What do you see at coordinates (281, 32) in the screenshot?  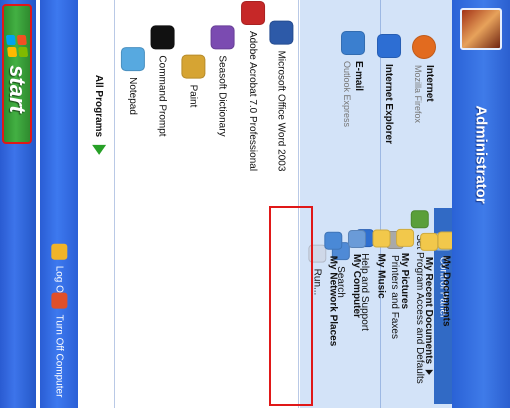 I see `word-icon` at bounding box center [281, 32].